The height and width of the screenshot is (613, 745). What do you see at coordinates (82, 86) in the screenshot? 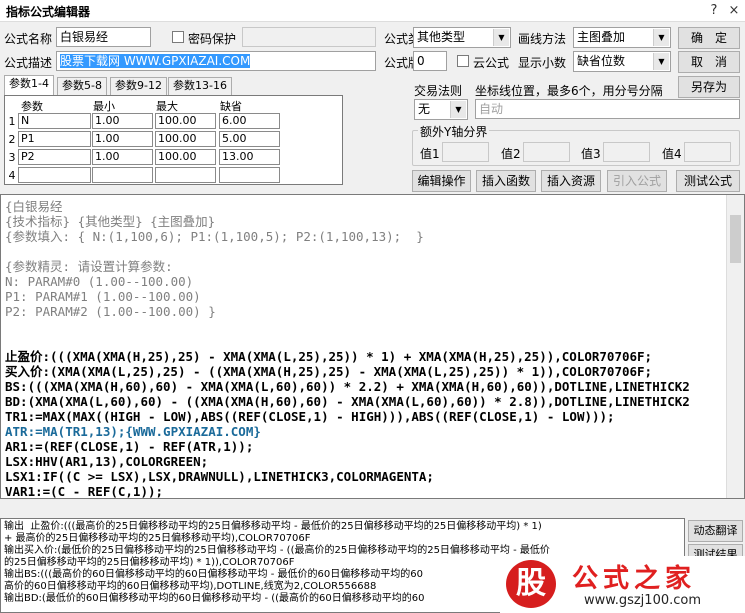
I see `tab-params-5-8: 参数5-8` at bounding box center [82, 86].